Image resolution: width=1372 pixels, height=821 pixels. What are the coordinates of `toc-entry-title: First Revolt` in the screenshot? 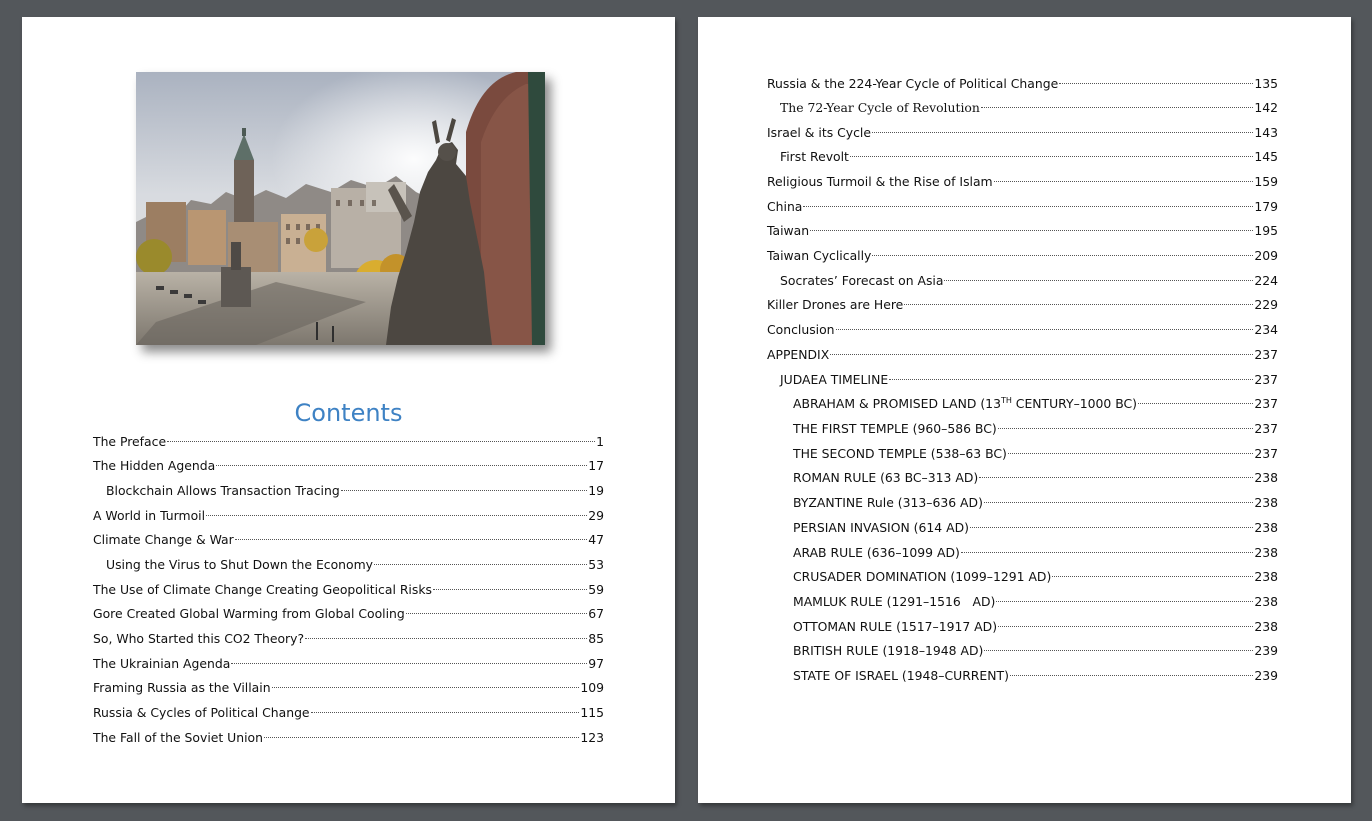 It's located at (814, 156).